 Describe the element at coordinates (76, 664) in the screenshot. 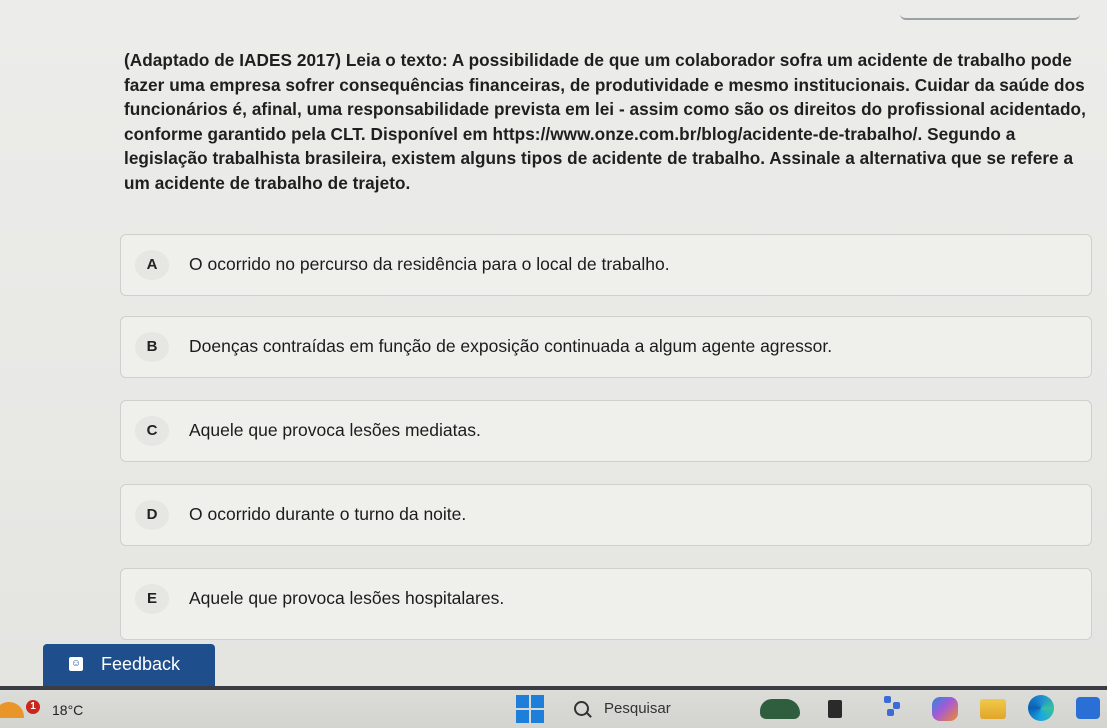

I see `smiley-feedback-icon: ☺` at that location.